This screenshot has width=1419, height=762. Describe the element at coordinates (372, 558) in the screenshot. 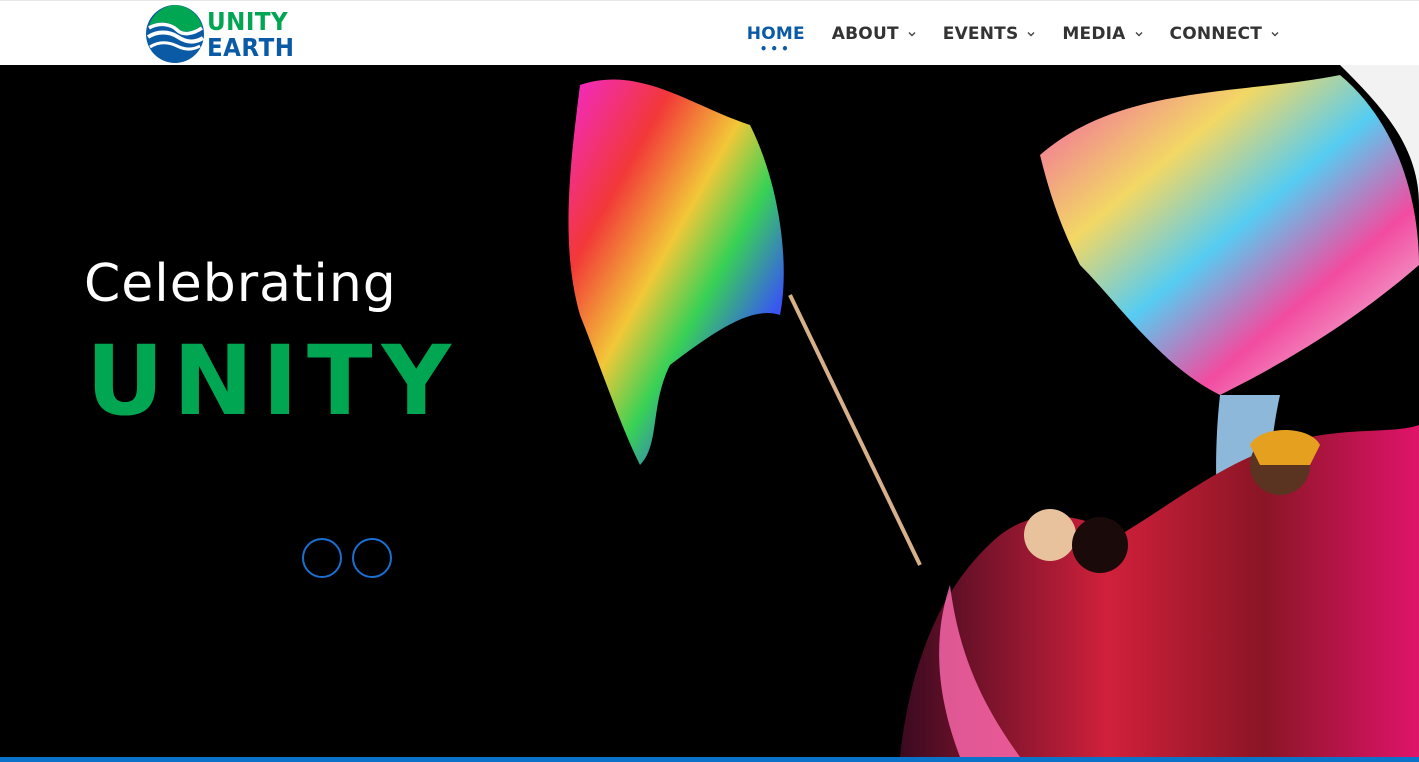

I see `slide-2-button` at that location.